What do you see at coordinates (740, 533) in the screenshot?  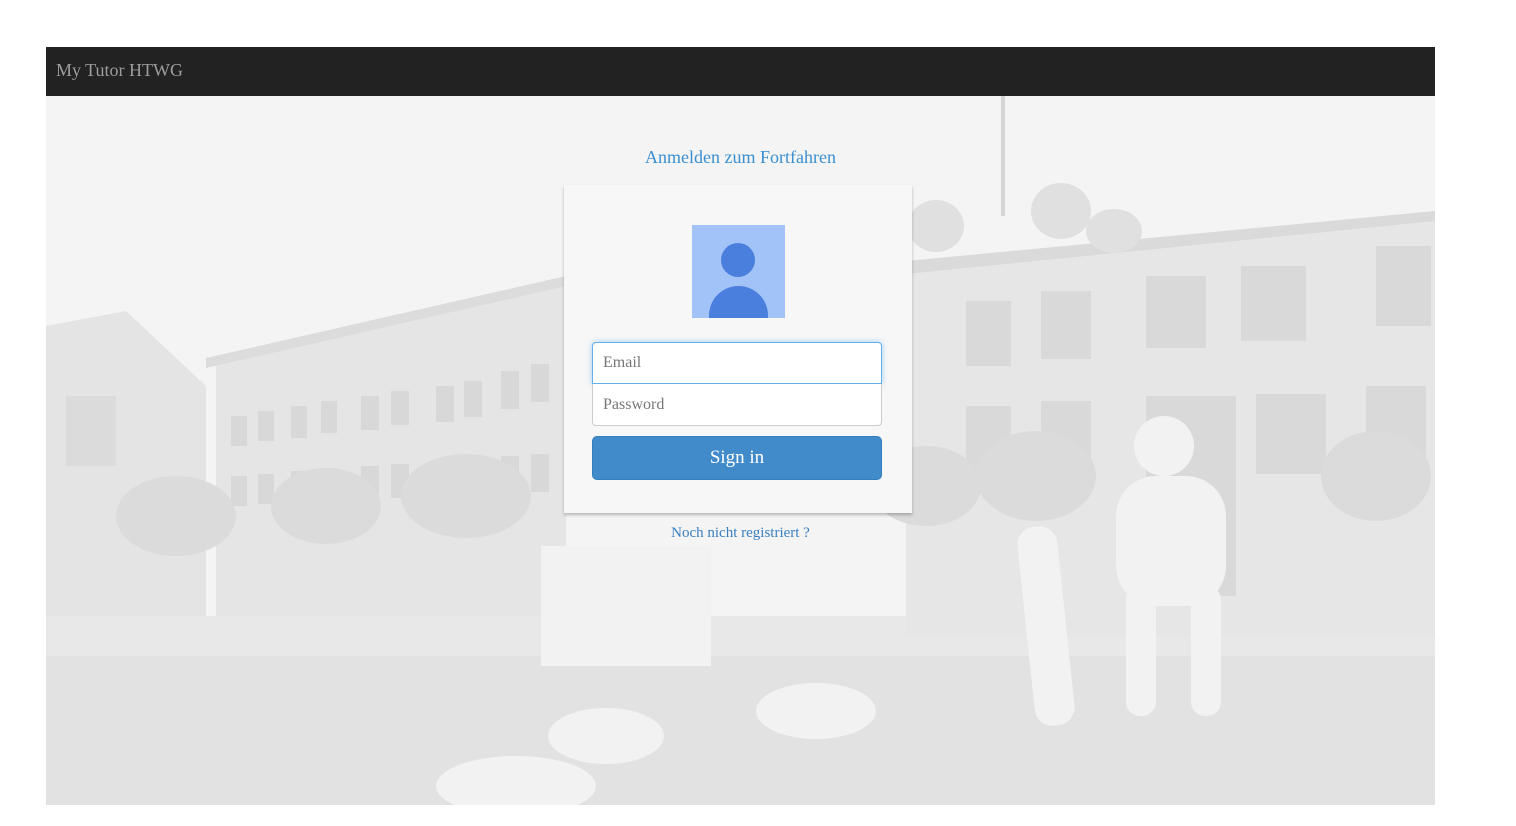 I see `register-link: Noch nicht registriert ?` at bounding box center [740, 533].